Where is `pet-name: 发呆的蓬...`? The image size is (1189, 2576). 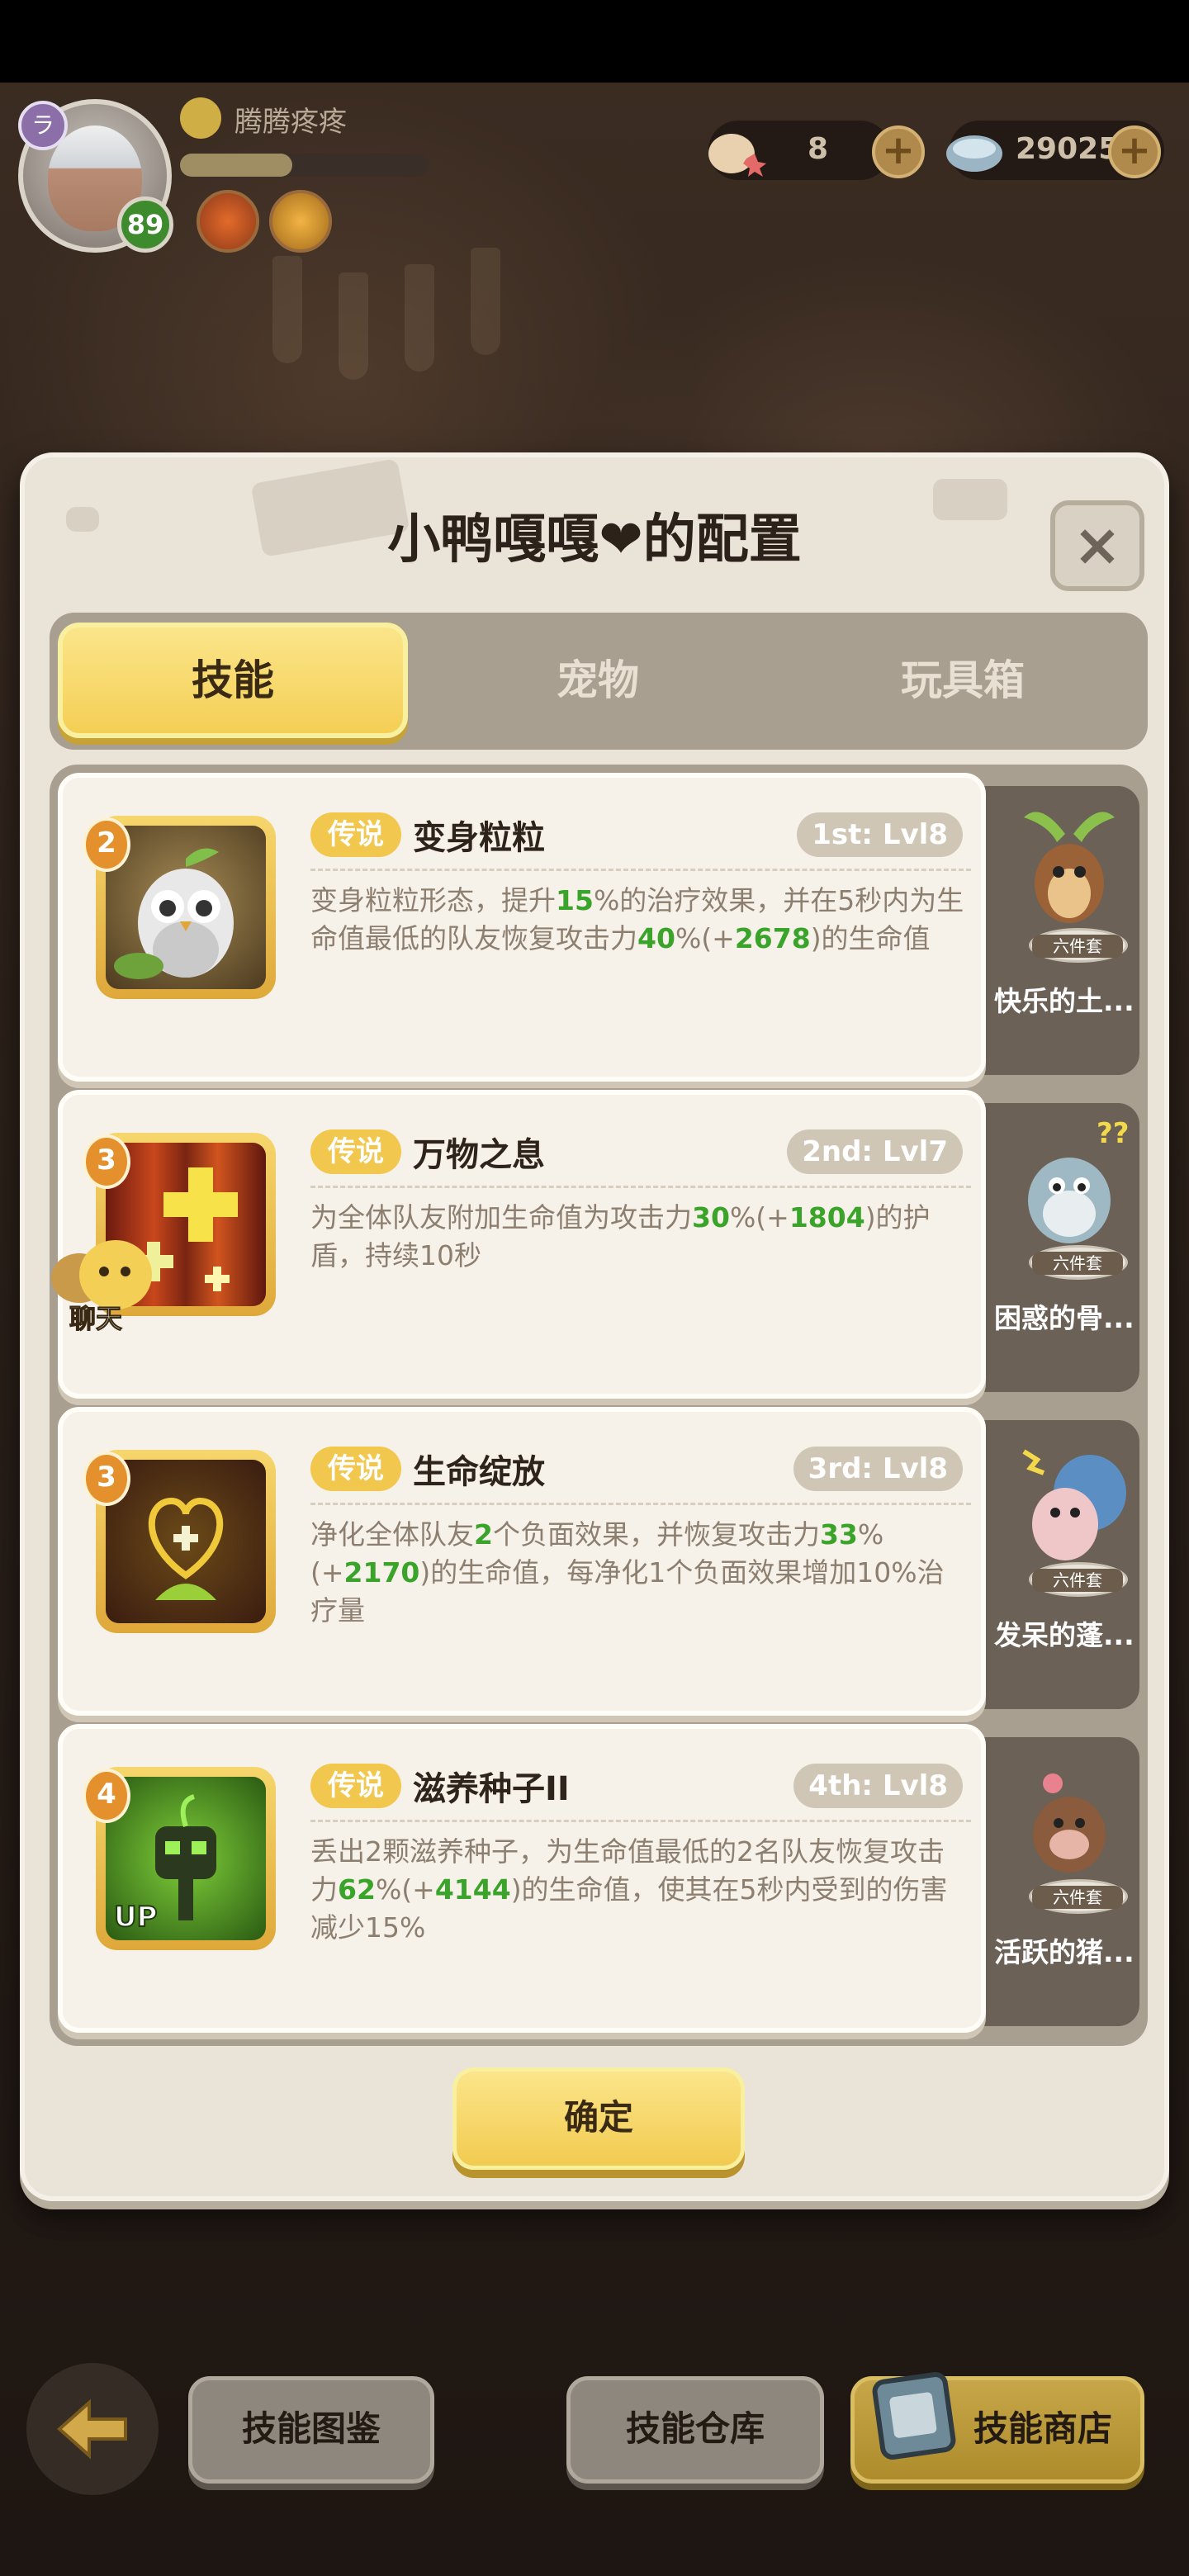
pet-name: 发呆的蓬... is located at coordinates (1064, 1635).